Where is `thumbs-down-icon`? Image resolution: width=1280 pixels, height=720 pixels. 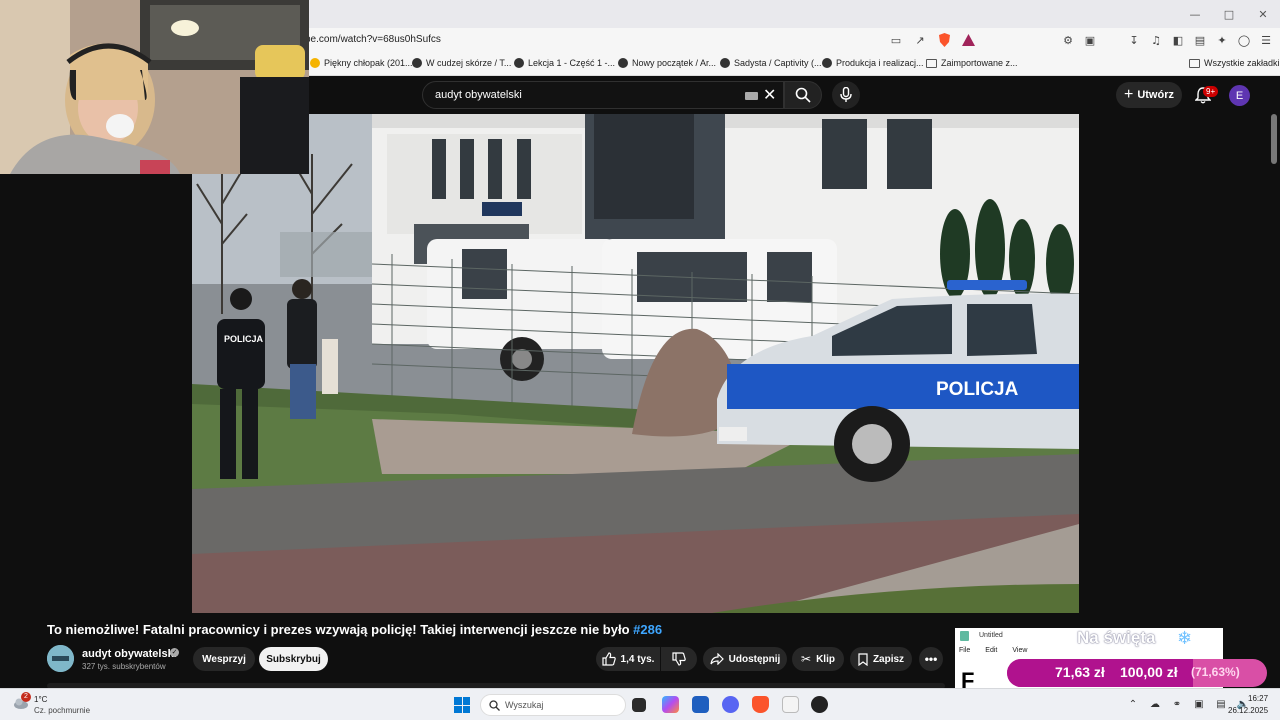 thumbs-down-icon is located at coordinates (679, 659).